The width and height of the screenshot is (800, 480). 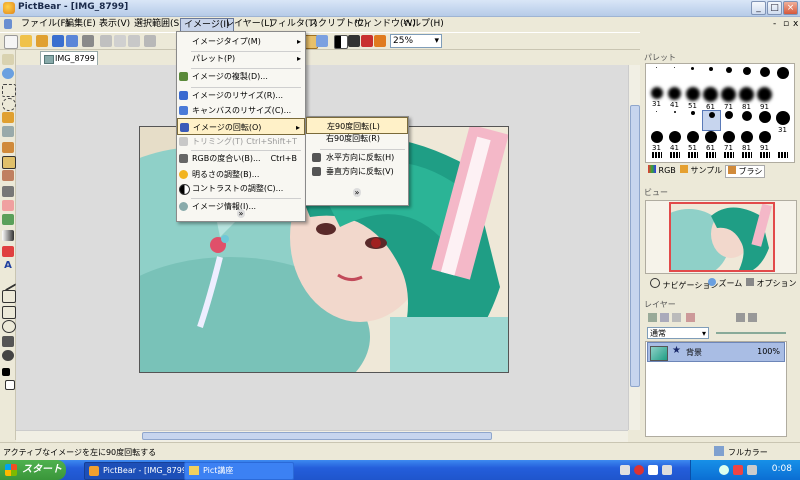 I want to click on maximize-button: □, so click(x=774, y=8).